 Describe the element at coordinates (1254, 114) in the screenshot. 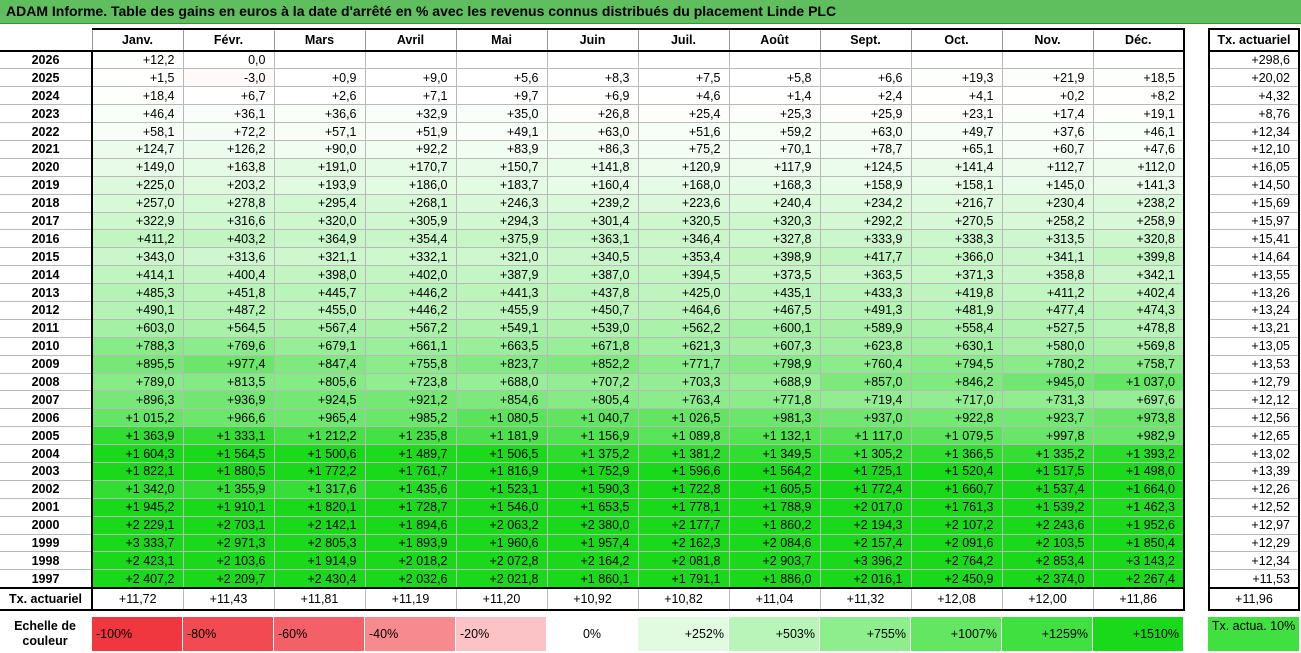

I see `actuarial-rate-cell: +8,76` at that location.